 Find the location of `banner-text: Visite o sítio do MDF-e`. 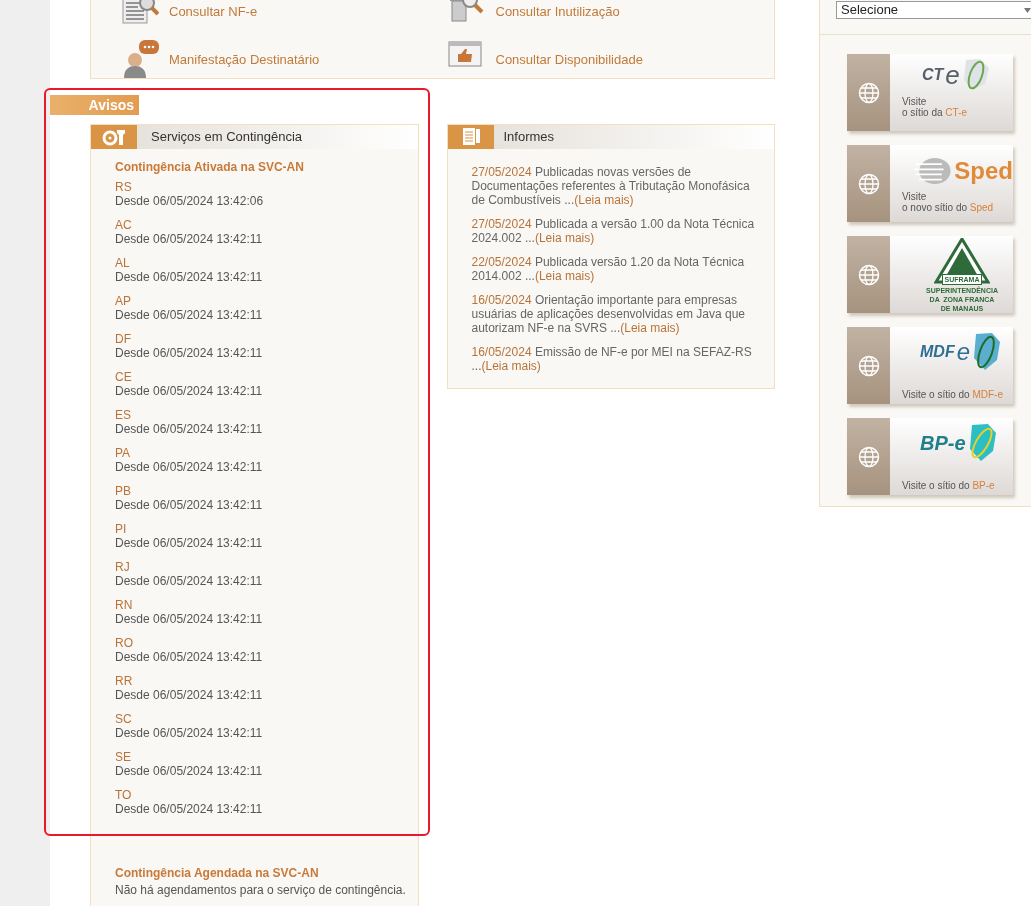

banner-text: Visite o sítio do MDF-e is located at coordinates (953, 394).